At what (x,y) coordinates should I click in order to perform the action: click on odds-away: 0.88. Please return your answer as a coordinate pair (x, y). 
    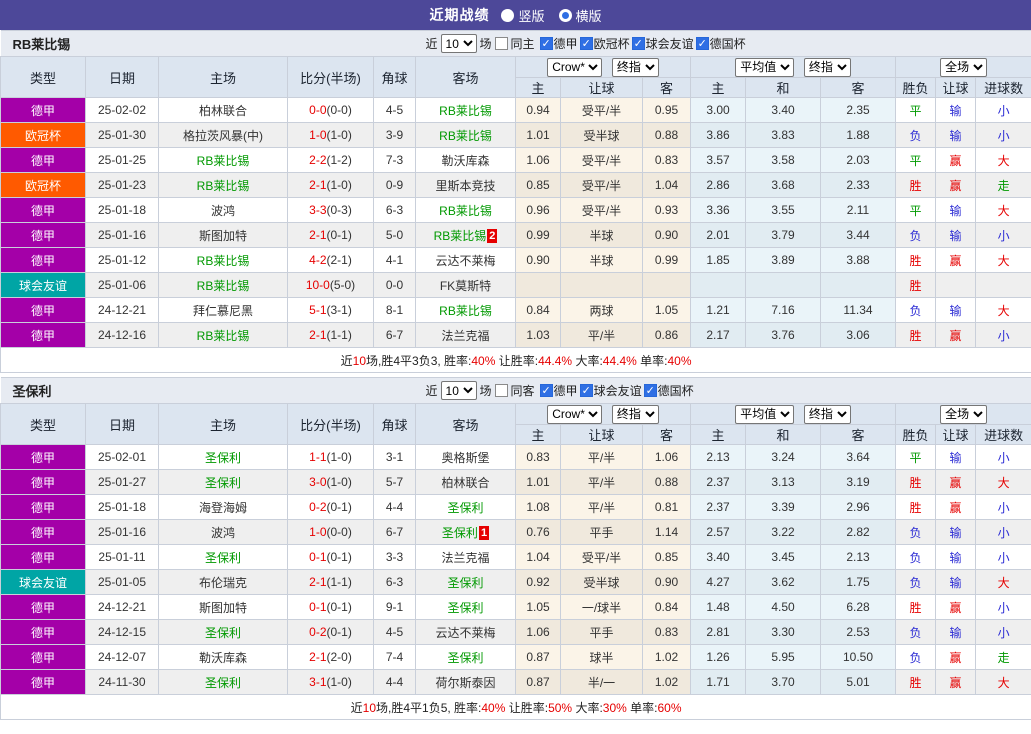
    Looking at the image, I should click on (666, 482).